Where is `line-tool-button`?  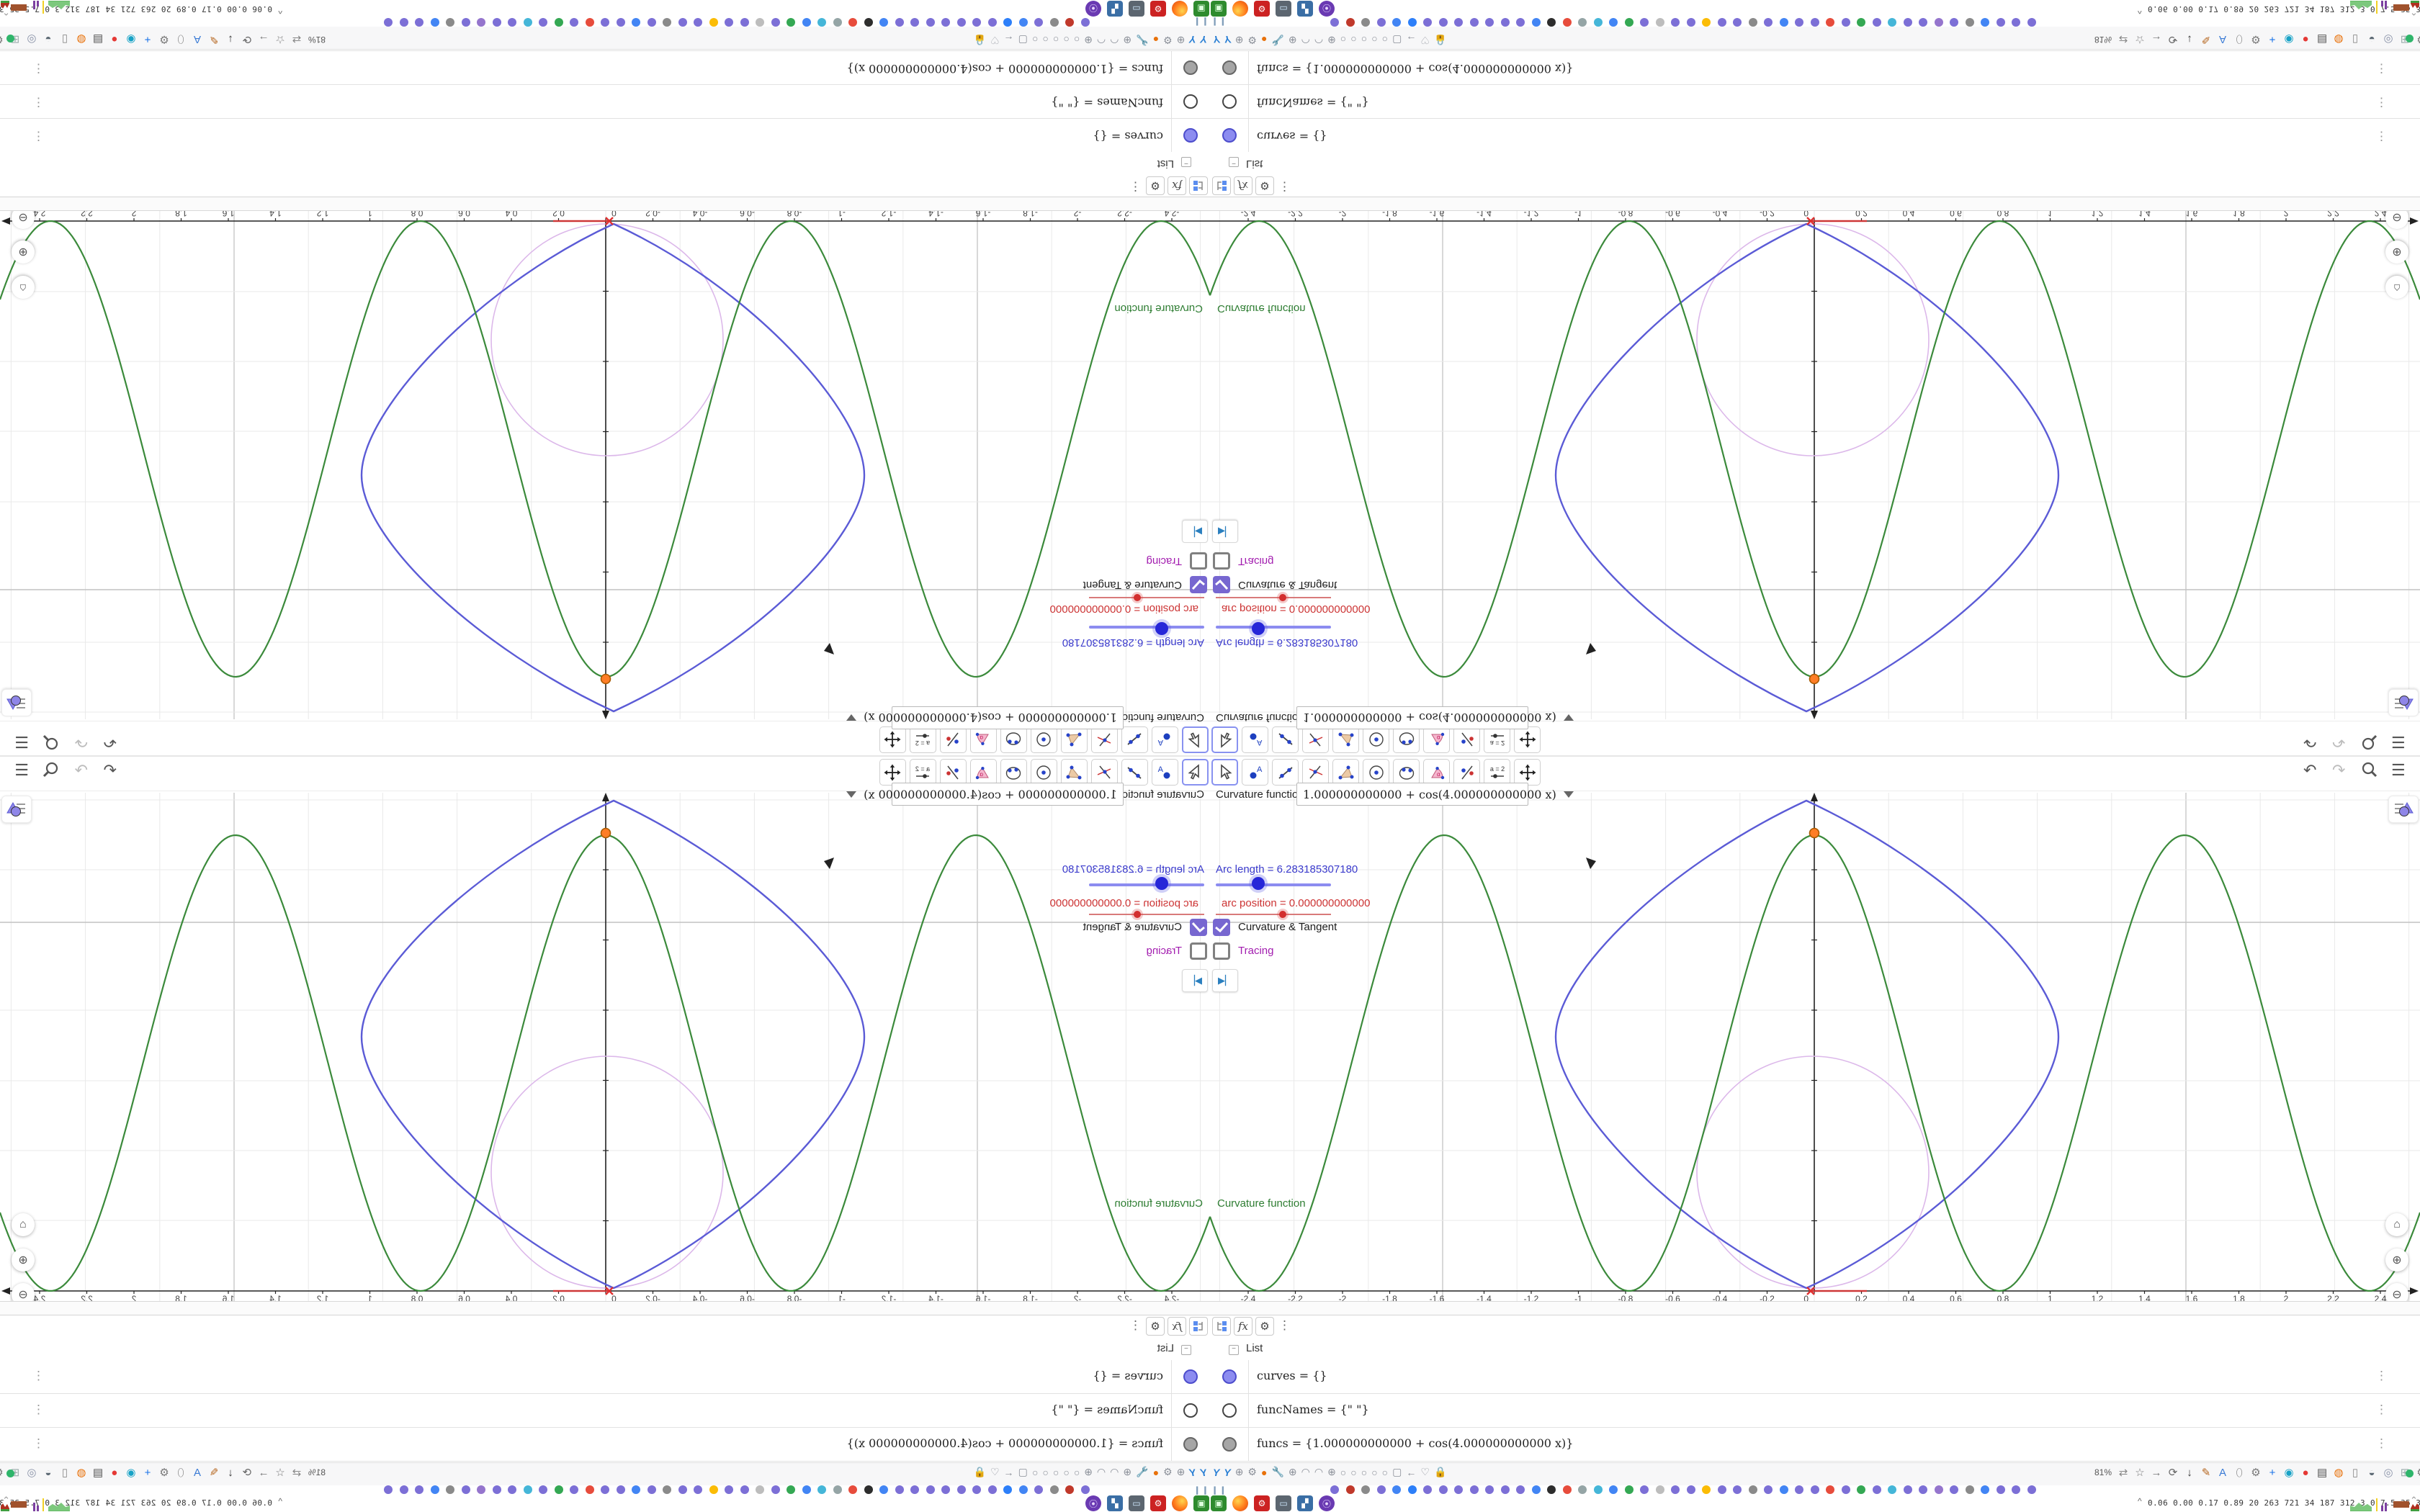
line-tool-button is located at coordinates (1134, 772).